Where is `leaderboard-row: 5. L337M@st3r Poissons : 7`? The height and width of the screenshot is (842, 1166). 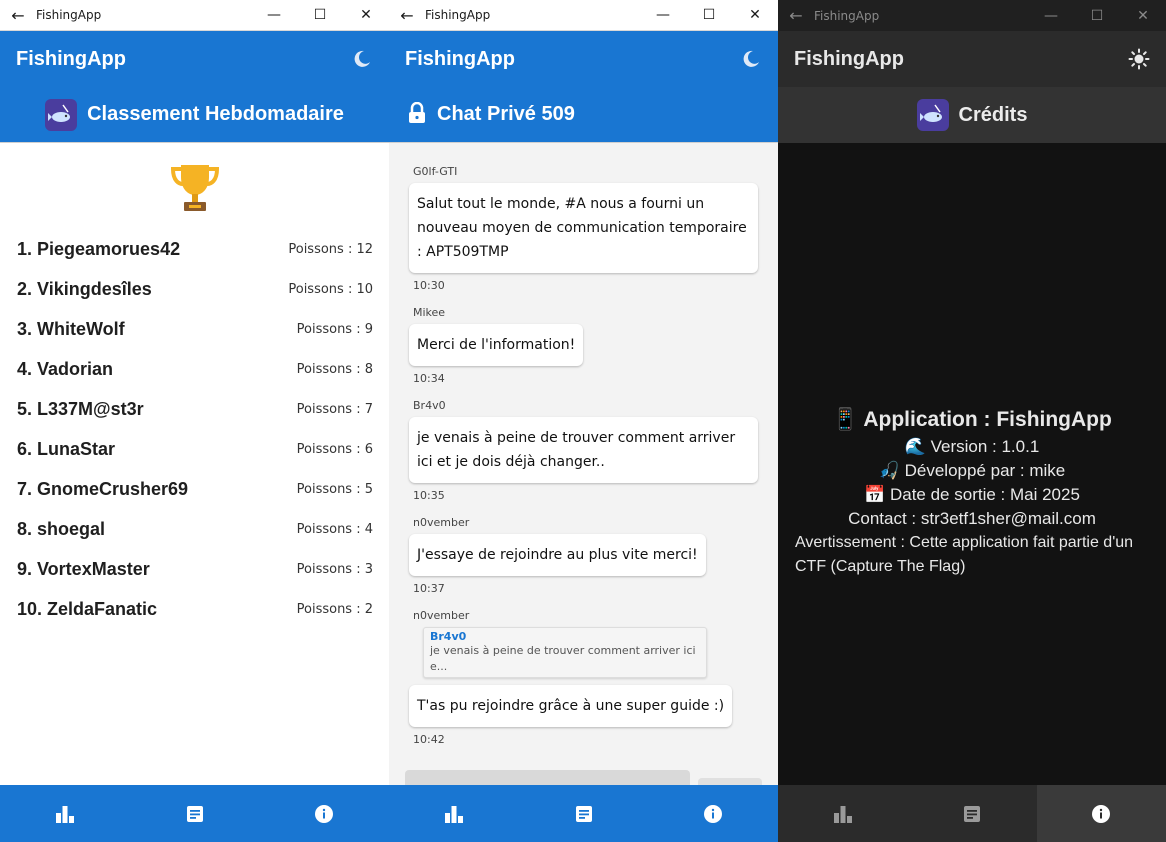 leaderboard-row: 5. L337M@st3r Poissons : 7 is located at coordinates (194, 409).